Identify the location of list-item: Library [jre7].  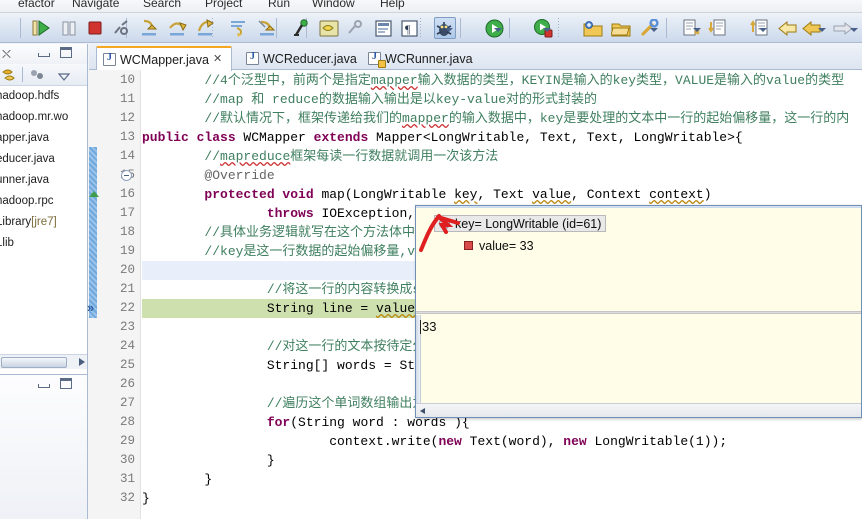
(43, 222).